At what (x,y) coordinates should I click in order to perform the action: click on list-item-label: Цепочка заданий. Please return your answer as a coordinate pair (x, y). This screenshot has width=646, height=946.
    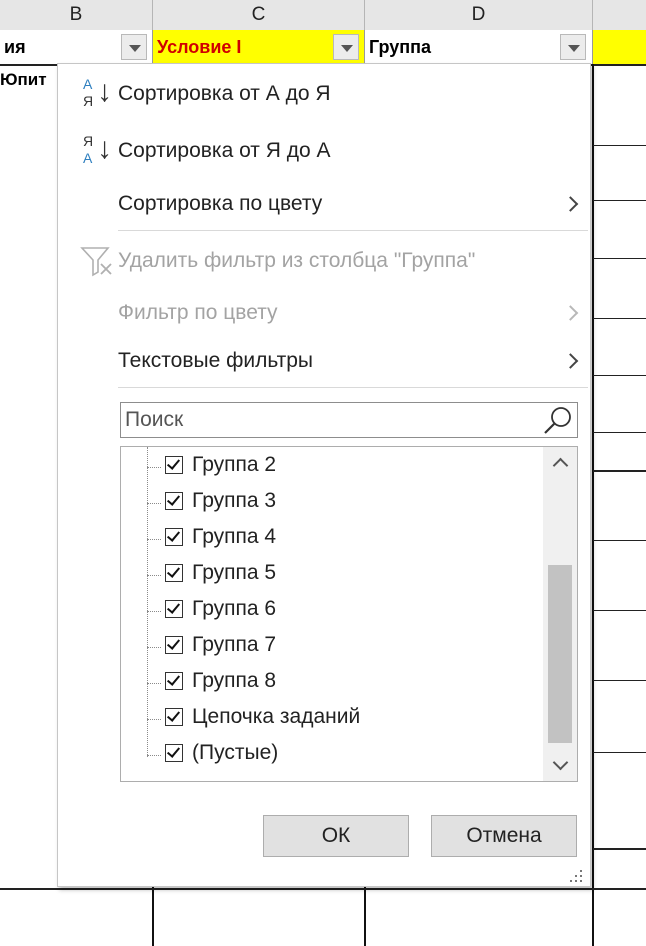
    Looking at the image, I should click on (276, 716).